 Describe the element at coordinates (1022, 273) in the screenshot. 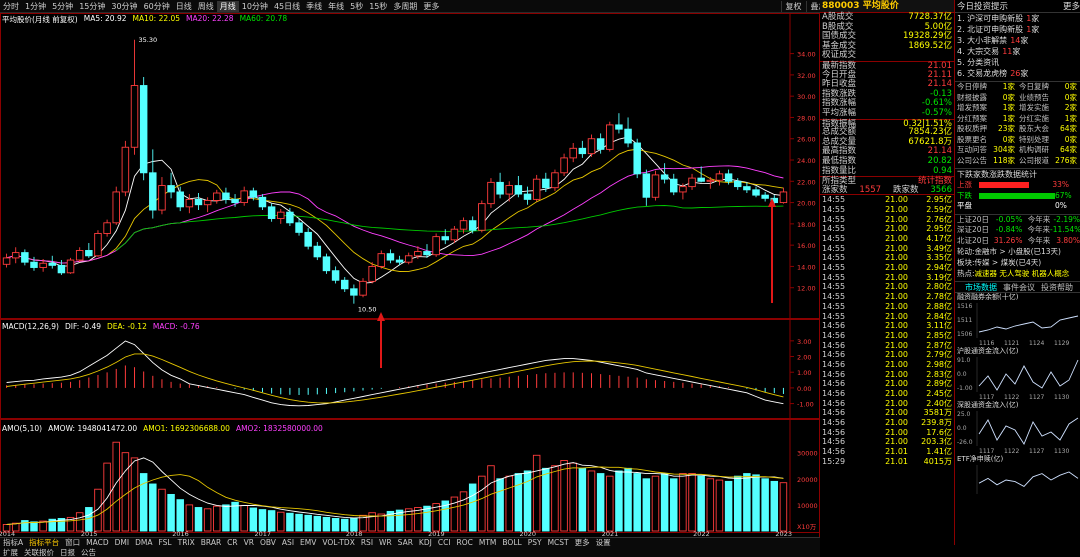

I see `hot-value: 减速器 无人驾驶 机器人概念` at that location.